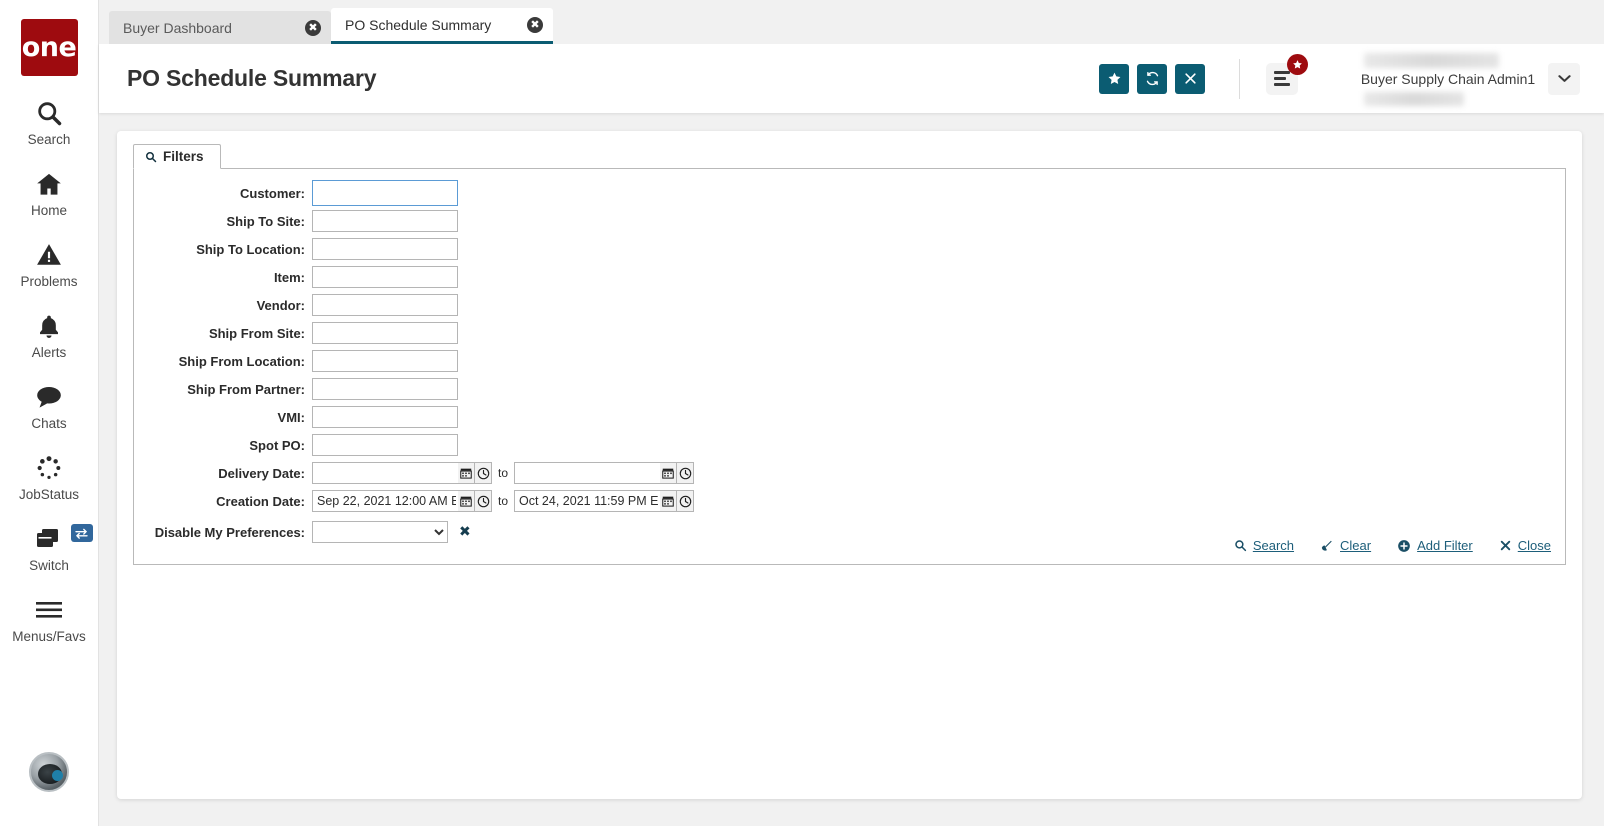 The image size is (1604, 826). What do you see at coordinates (49, 193) in the screenshot?
I see `sidebar-item-home: Home` at bounding box center [49, 193].